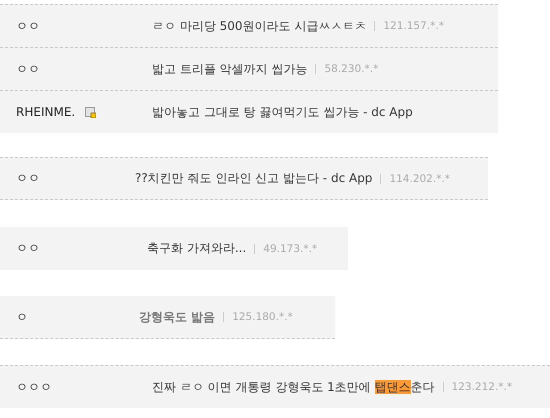 The height and width of the screenshot is (418, 550). What do you see at coordinates (290, 248) in the screenshot?
I see `ip-address: 49.173.*.*` at bounding box center [290, 248].